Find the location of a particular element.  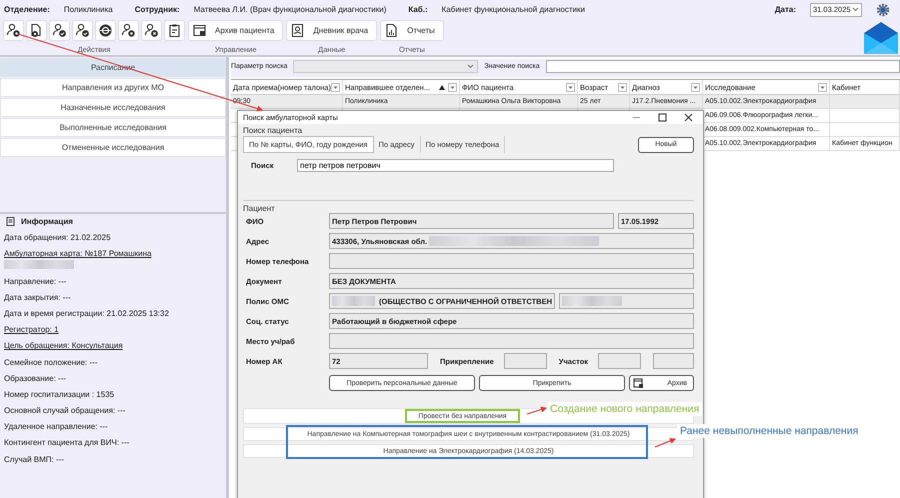

date-label: Дата: is located at coordinates (785, 9).